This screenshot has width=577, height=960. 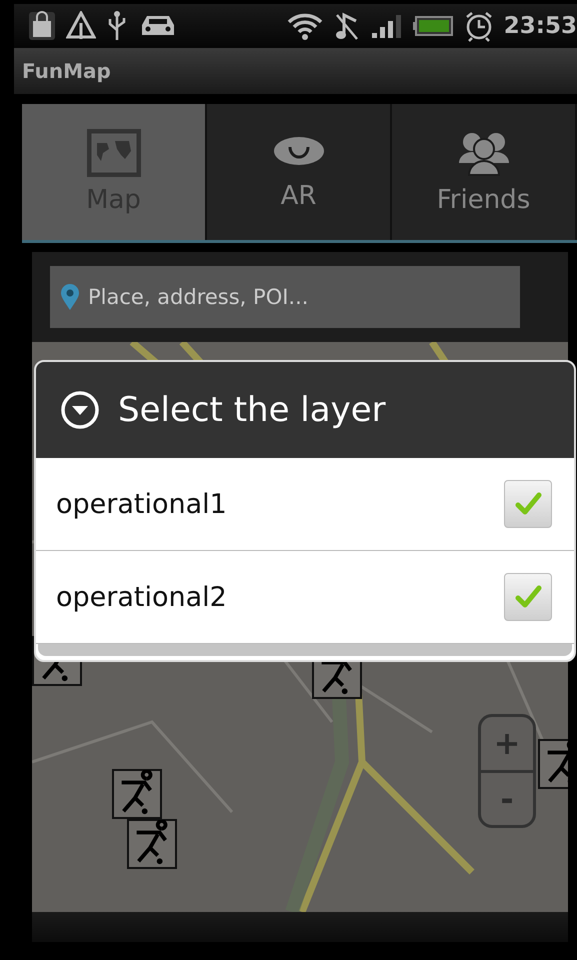 I want to click on chevron-circle-icon, so click(x=80, y=410).